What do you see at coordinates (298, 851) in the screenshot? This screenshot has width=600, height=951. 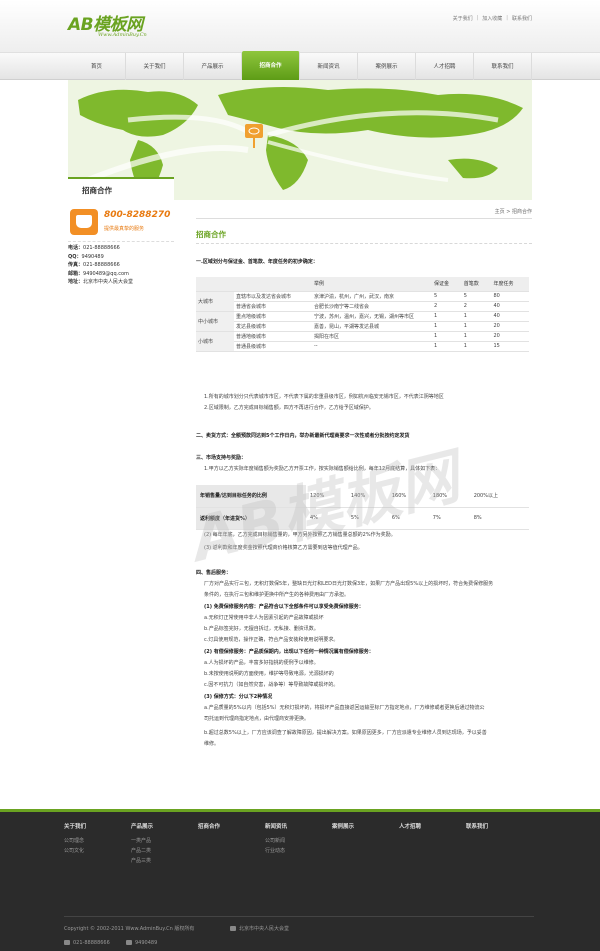 I see `footer-link: 行业动态` at bounding box center [298, 851].